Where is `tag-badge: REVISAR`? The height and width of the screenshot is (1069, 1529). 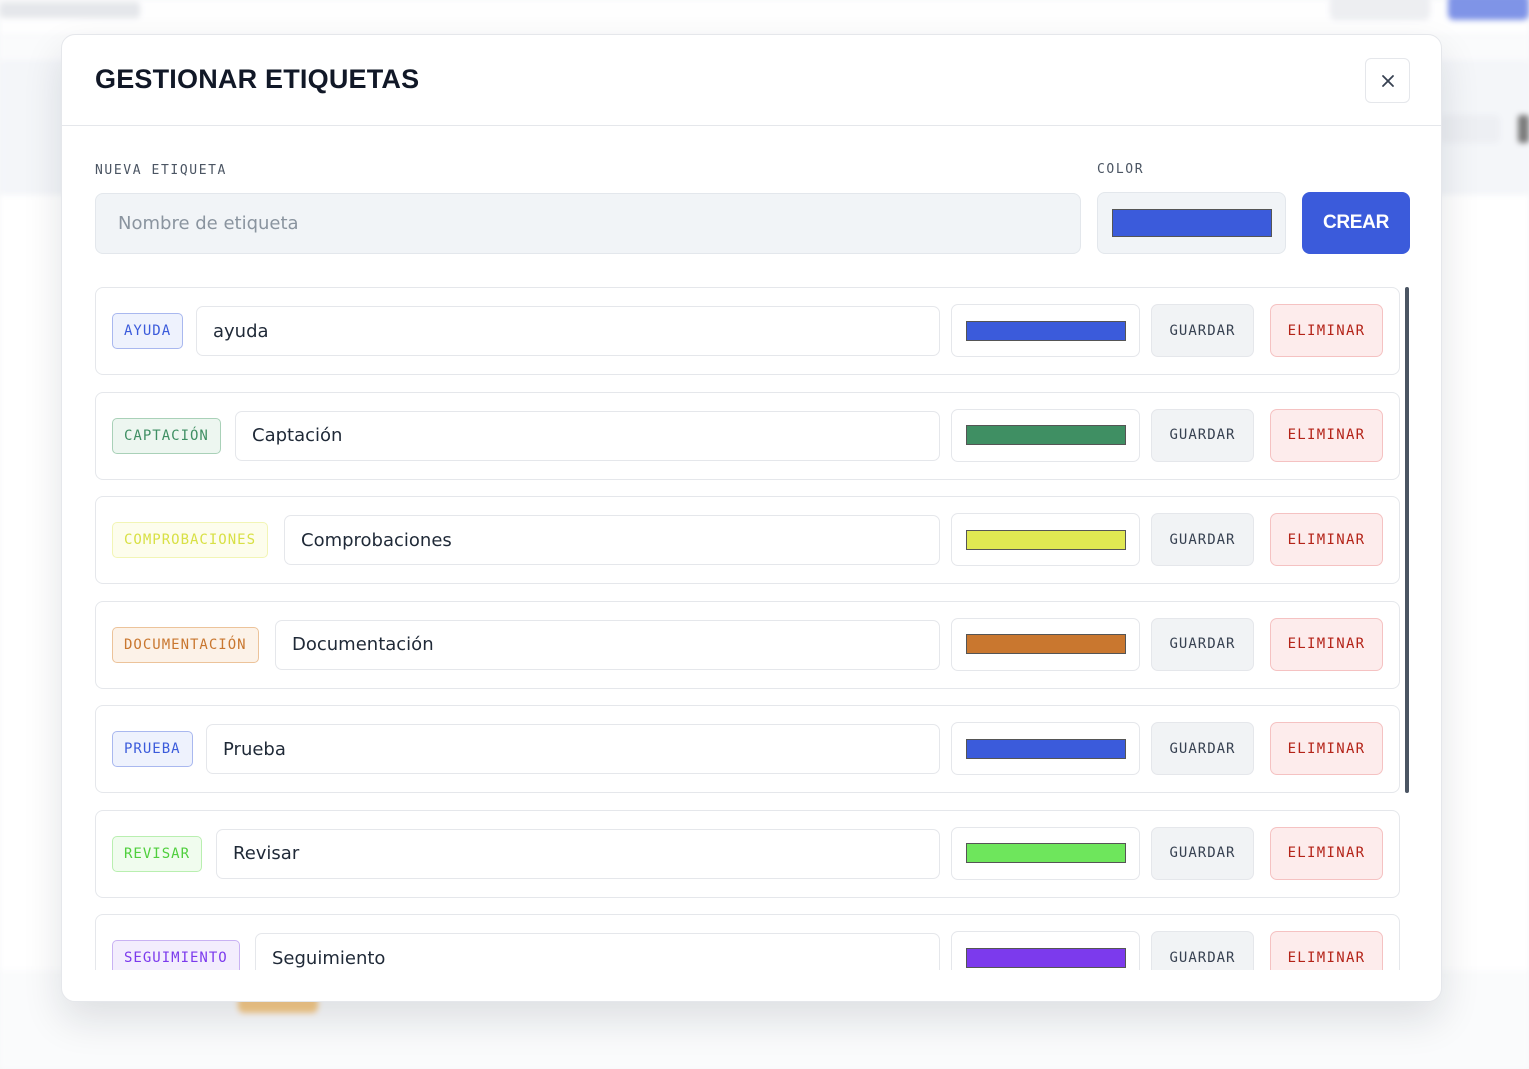 tag-badge: REVISAR is located at coordinates (157, 853).